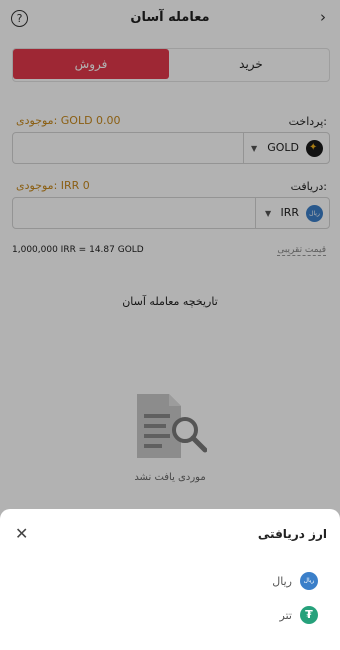 The image size is (340, 650). Describe the element at coordinates (282, 581) in the screenshot. I see `option-label: ریال` at that location.